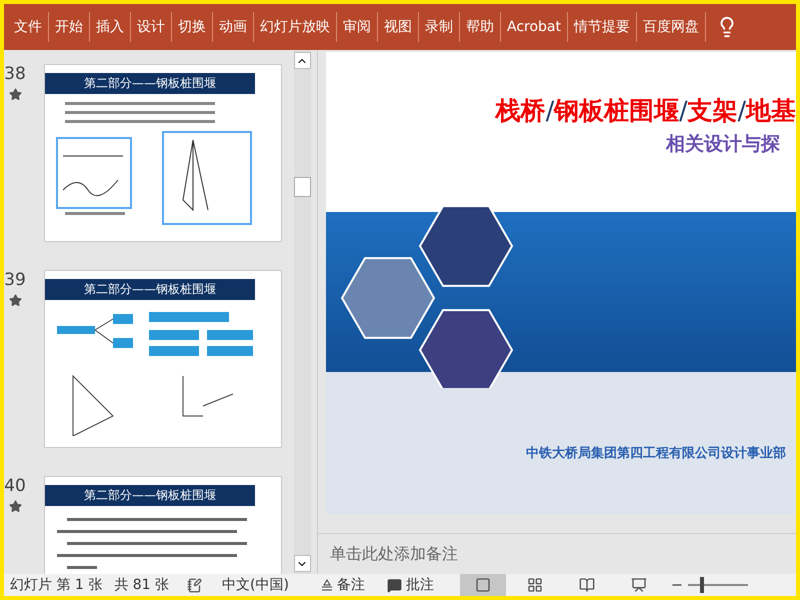 This screenshot has width=800, height=600. I want to click on ribbon-tab: 文件, so click(28, 27).